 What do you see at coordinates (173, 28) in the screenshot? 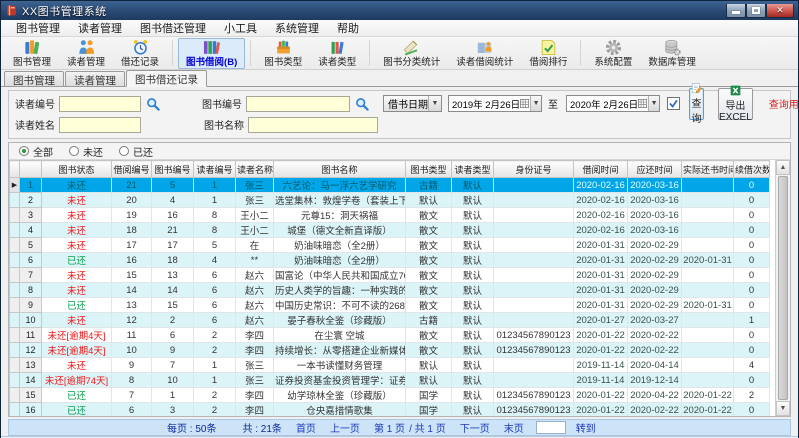
I see `menu-item-2: 图书借还管理` at bounding box center [173, 28].